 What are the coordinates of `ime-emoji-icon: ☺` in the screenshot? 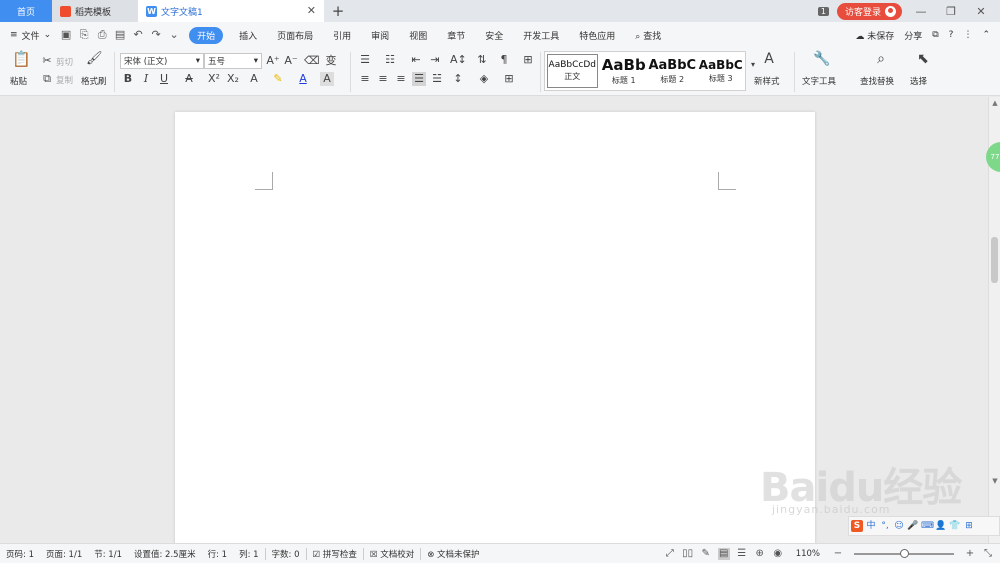 It's located at (899, 526).